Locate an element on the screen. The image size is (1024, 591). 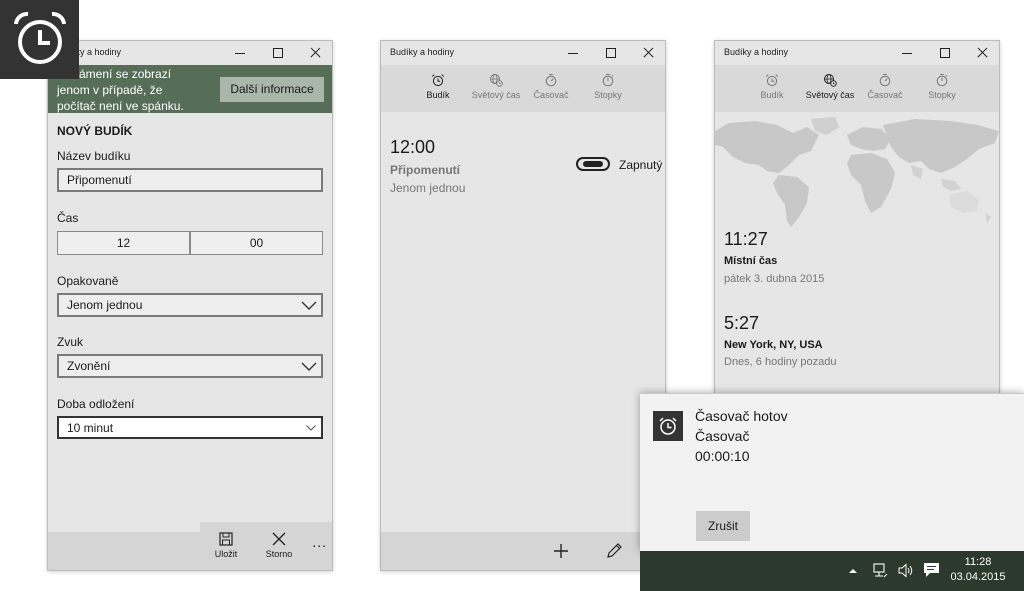
chevron-up-icon is located at coordinates (853, 571).